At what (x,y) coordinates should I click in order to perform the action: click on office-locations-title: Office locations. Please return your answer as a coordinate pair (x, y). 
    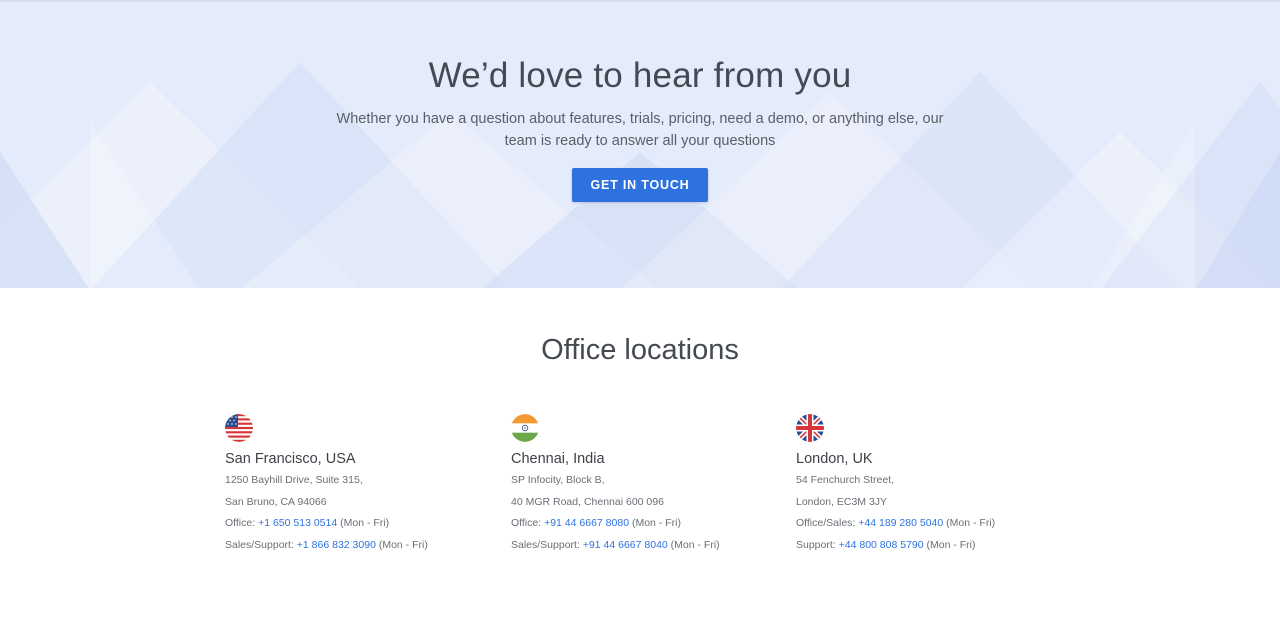
    Looking at the image, I should click on (640, 350).